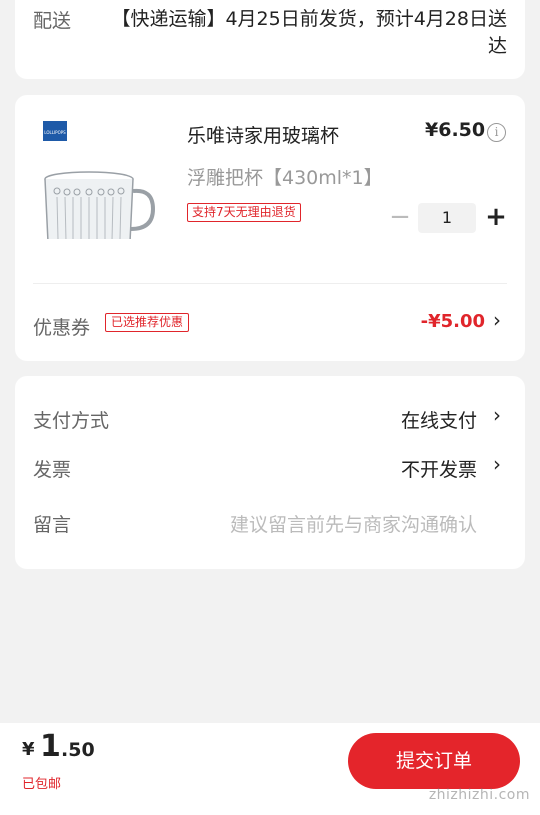  I want to click on product-image: LOLLIPOPS, so click(94, 183).